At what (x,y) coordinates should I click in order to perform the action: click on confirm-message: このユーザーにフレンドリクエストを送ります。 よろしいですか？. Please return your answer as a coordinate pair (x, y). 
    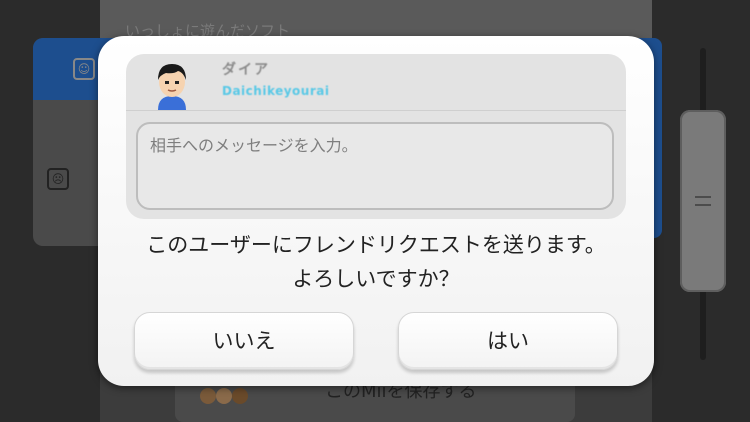
    Looking at the image, I should click on (376, 262).